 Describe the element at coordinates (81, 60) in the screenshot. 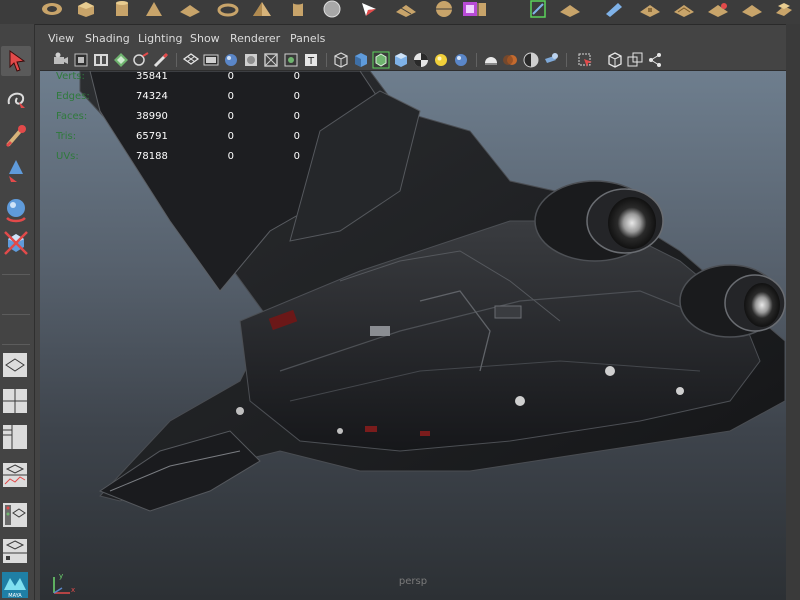

I see `bookmark-icon` at that location.